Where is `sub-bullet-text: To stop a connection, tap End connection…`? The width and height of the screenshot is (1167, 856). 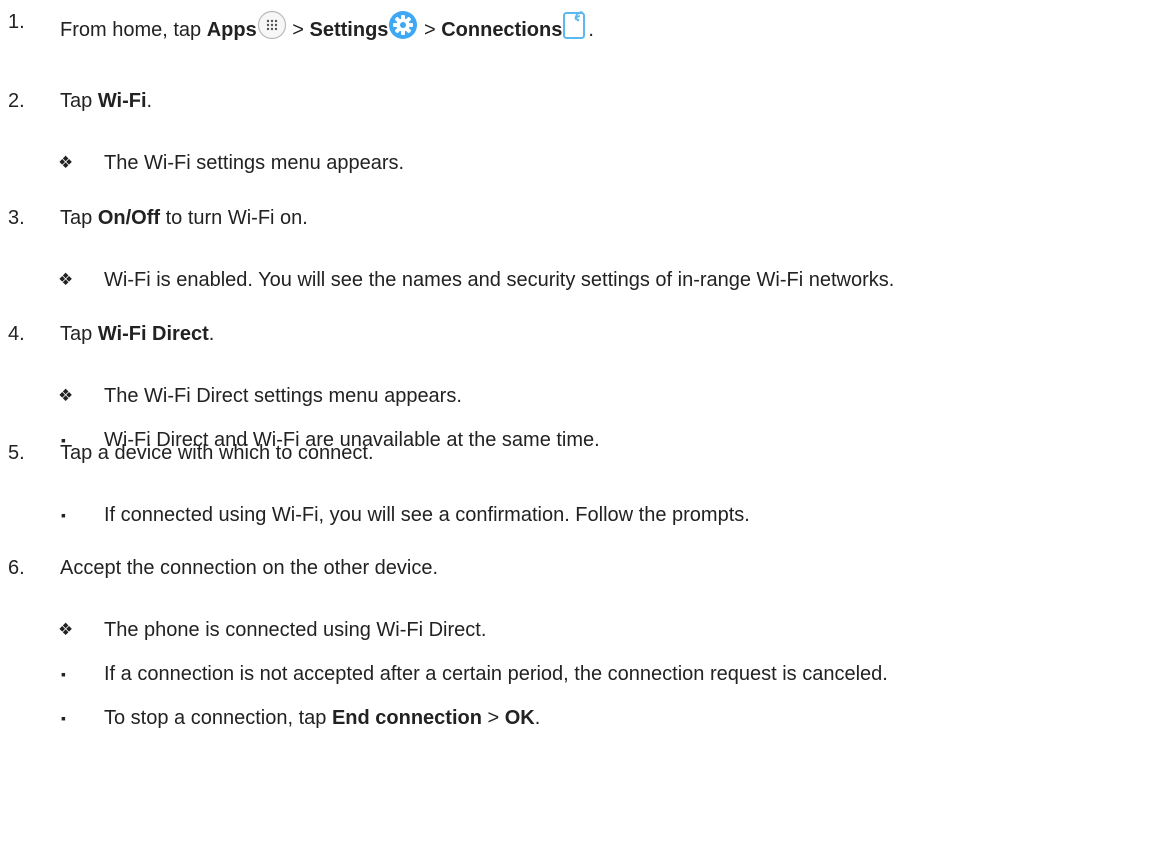 sub-bullet-text: To stop a connection, tap End connection… is located at coordinates (322, 718).